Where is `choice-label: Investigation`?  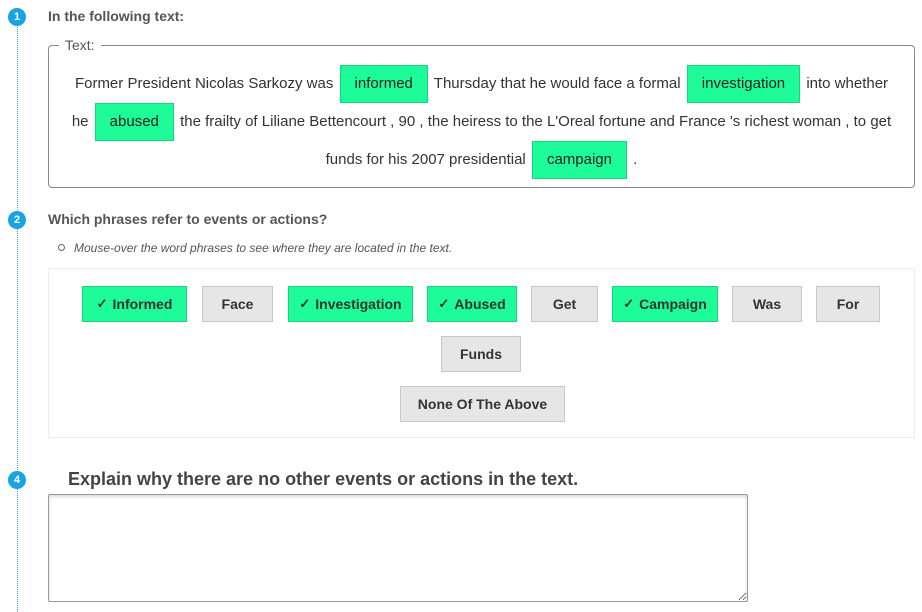
choice-label: Investigation is located at coordinates (358, 304).